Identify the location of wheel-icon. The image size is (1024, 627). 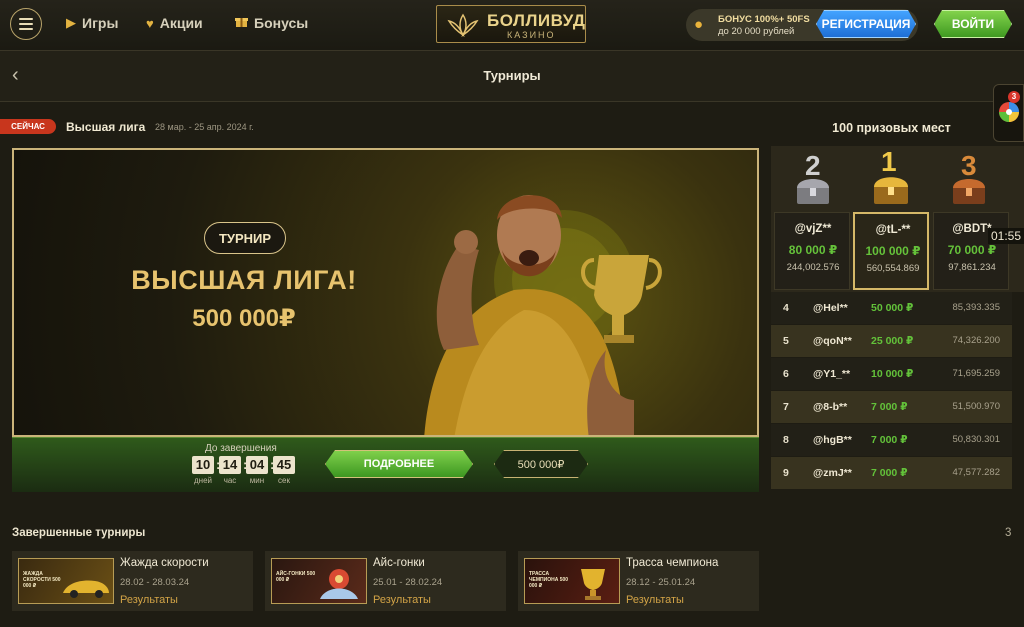
(1009, 112).